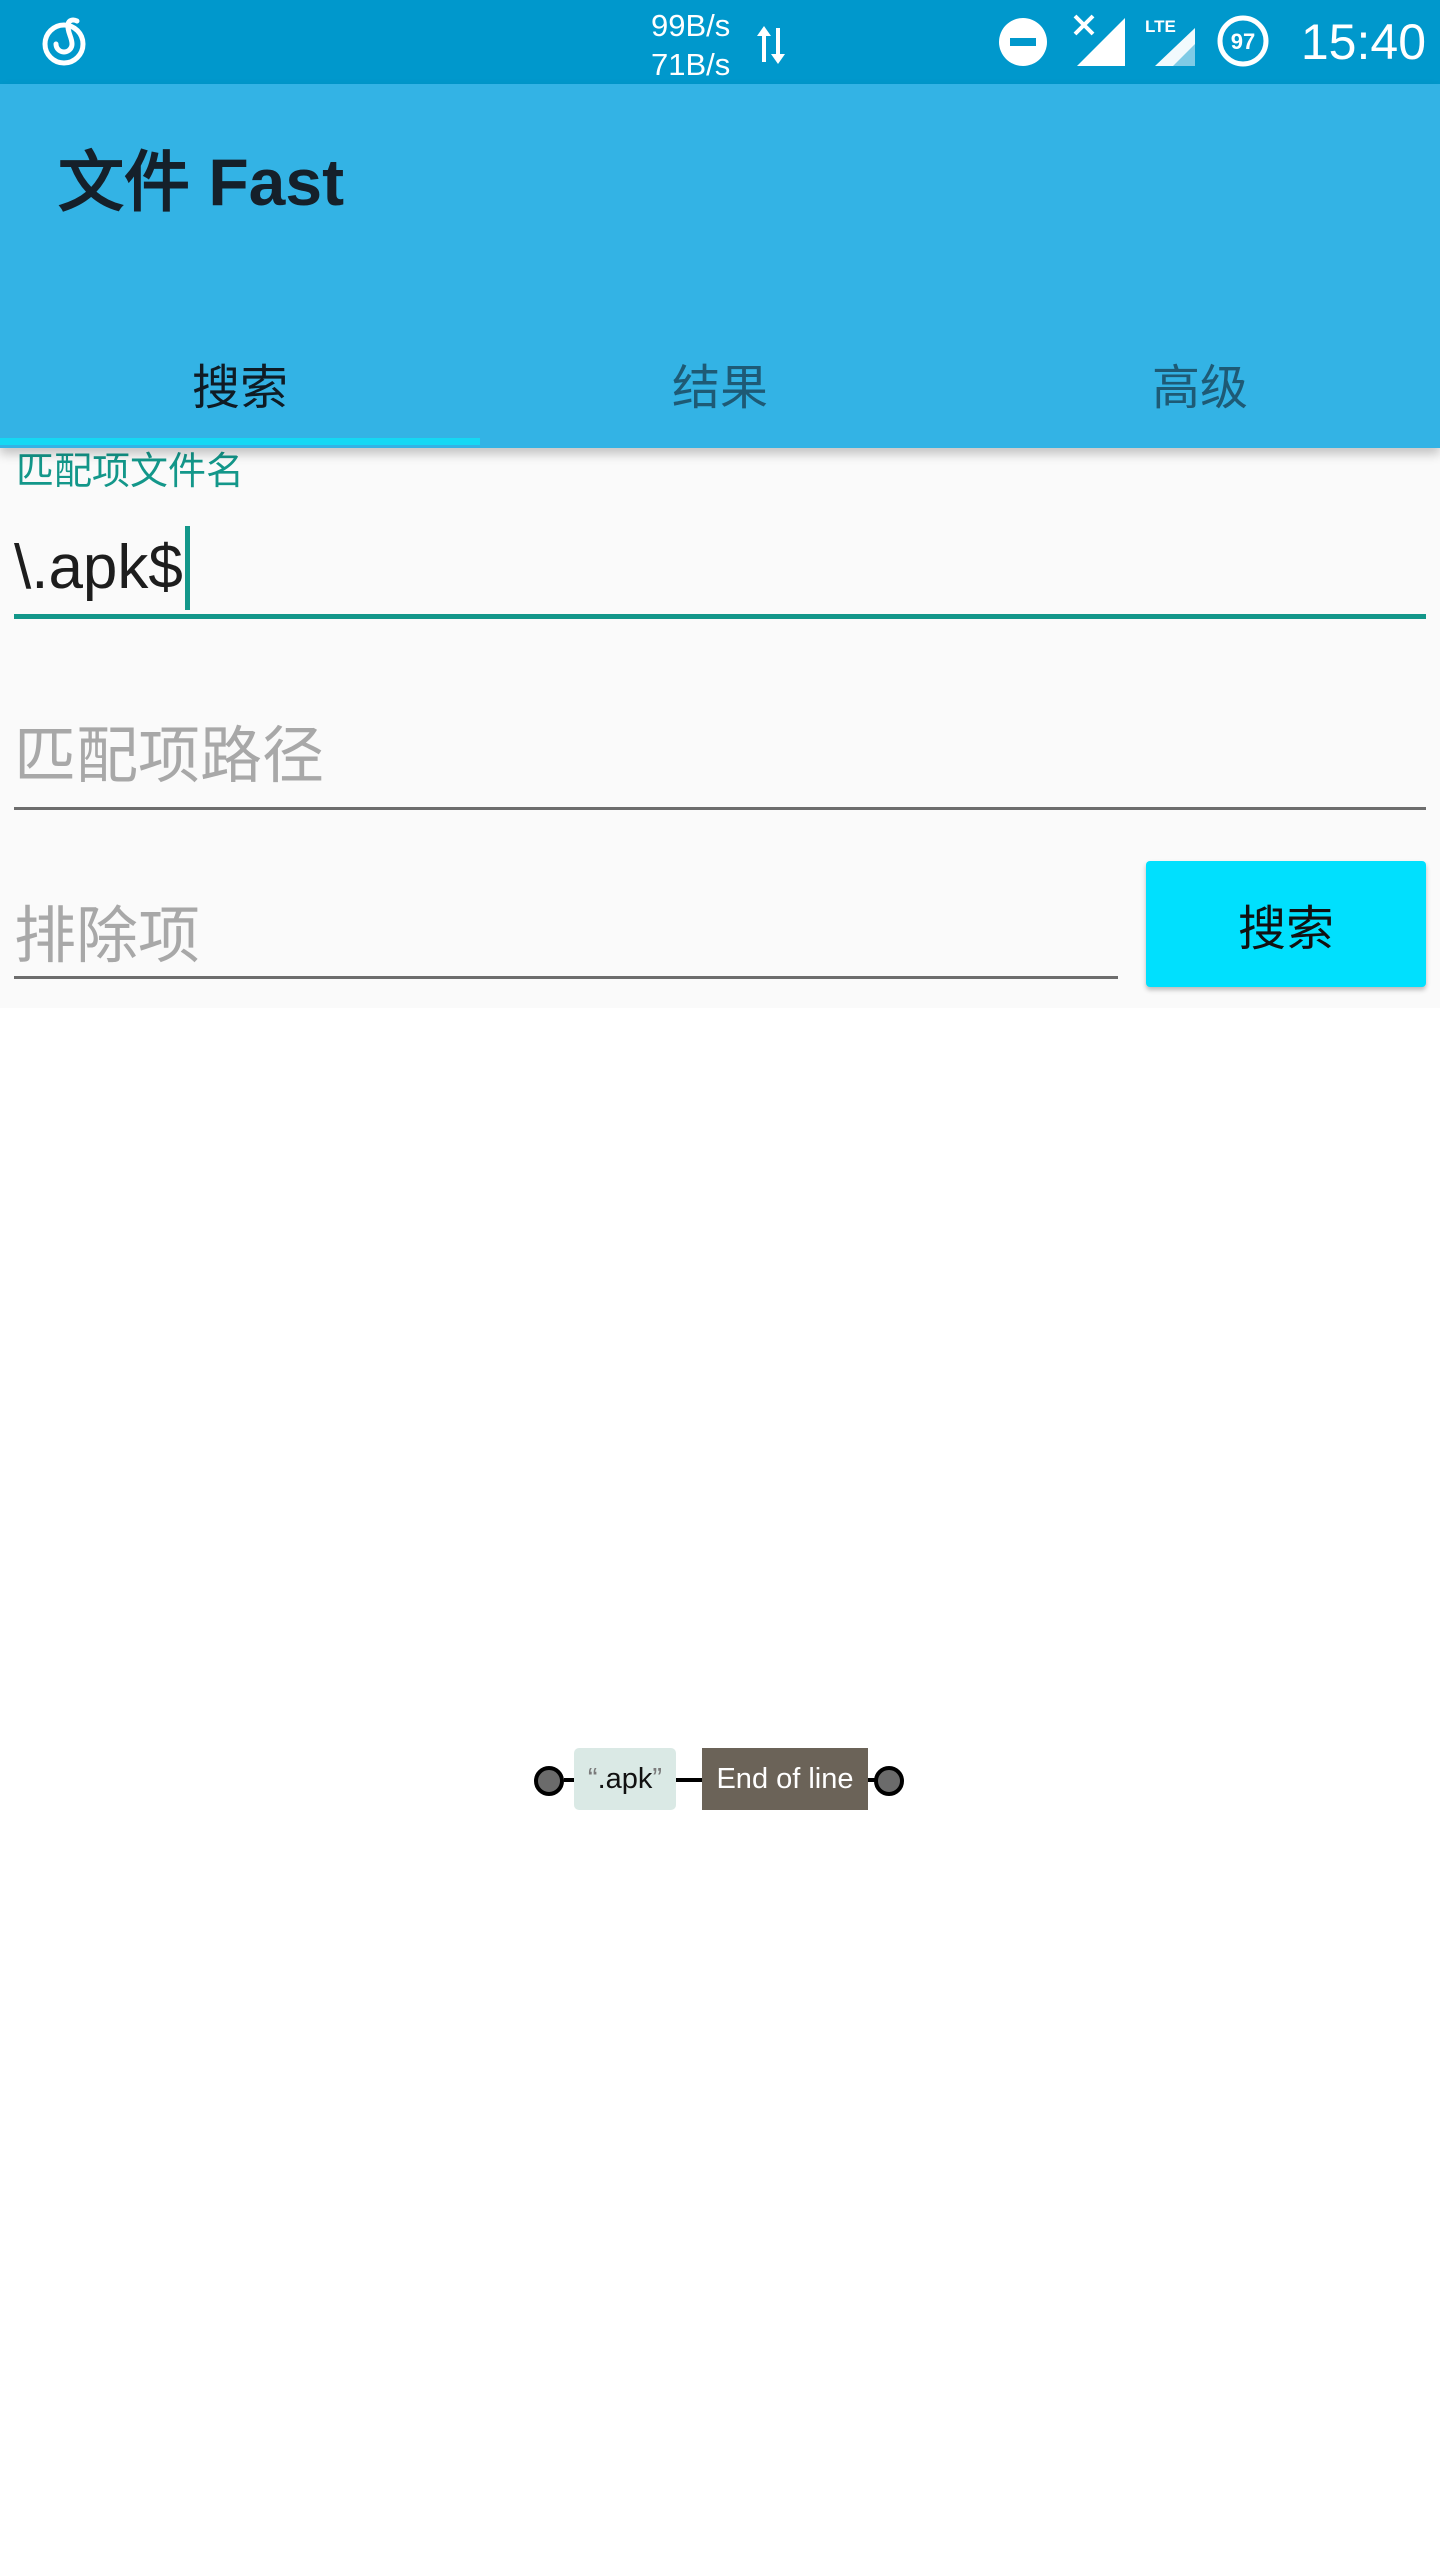 The image size is (1440, 2560). I want to click on battery-ring-icon: 97, so click(1243, 41).